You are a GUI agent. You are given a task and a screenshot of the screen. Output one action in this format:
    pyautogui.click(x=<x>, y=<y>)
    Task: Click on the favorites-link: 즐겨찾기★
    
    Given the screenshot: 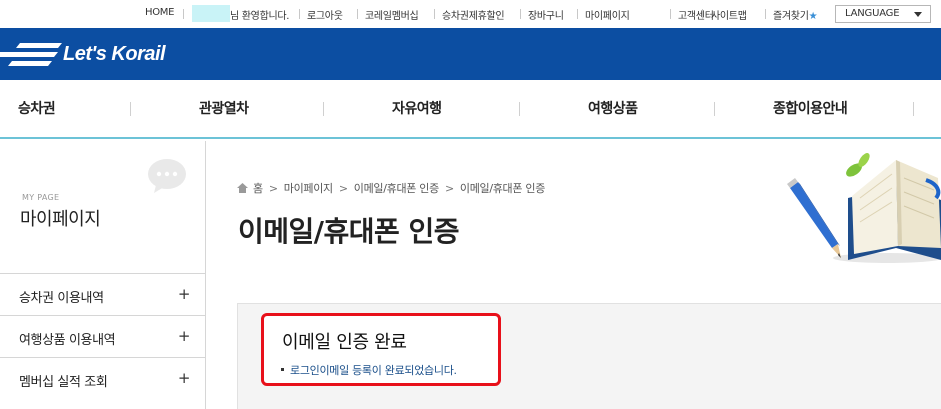 What is the action you would take?
    pyautogui.click(x=795, y=14)
    